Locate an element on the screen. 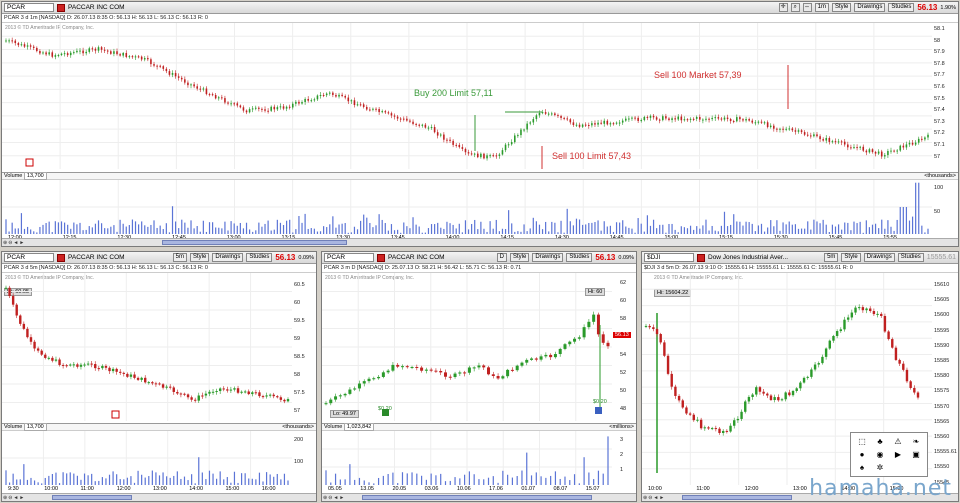 This screenshot has height=503, width=960. mid-volume-plot is located at coordinates (467, 458).